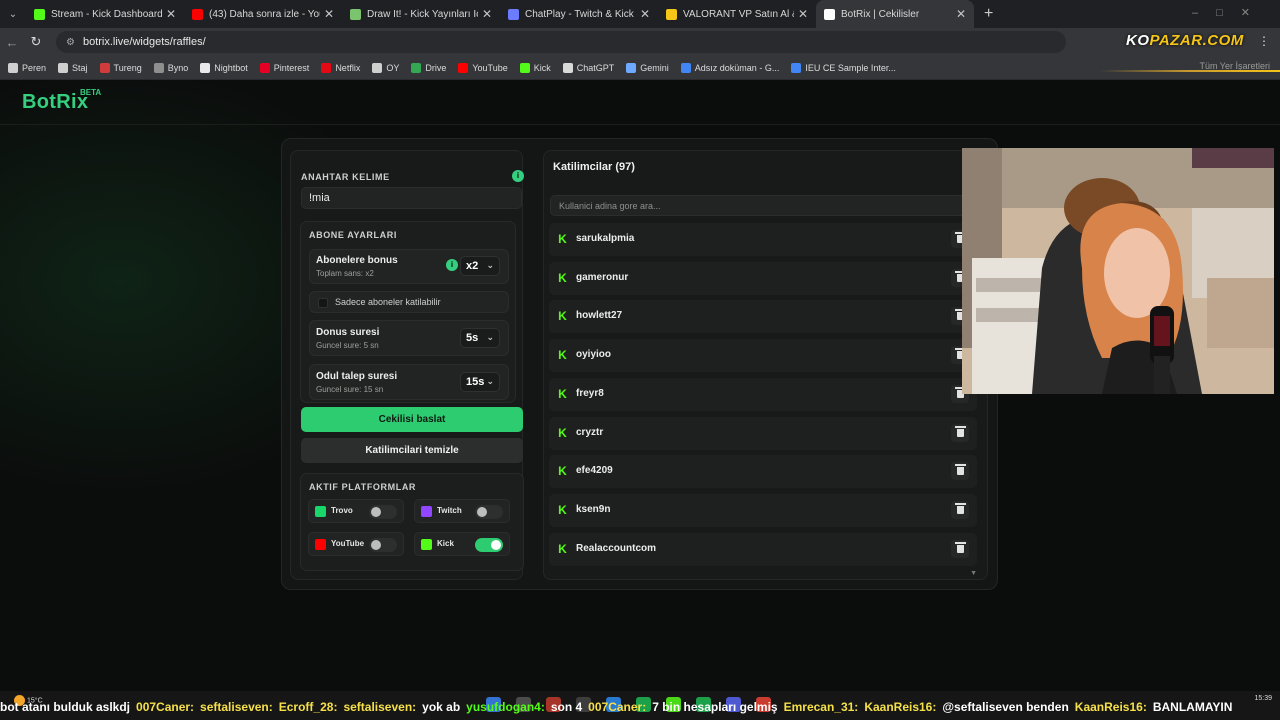 This screenshot has height=720, width=1280. What do you see at coordinates (895, 14) in the screenshot?
I see `browser-tab: BotRix | Cekilisler ✕` at bounding box center [895, 14].